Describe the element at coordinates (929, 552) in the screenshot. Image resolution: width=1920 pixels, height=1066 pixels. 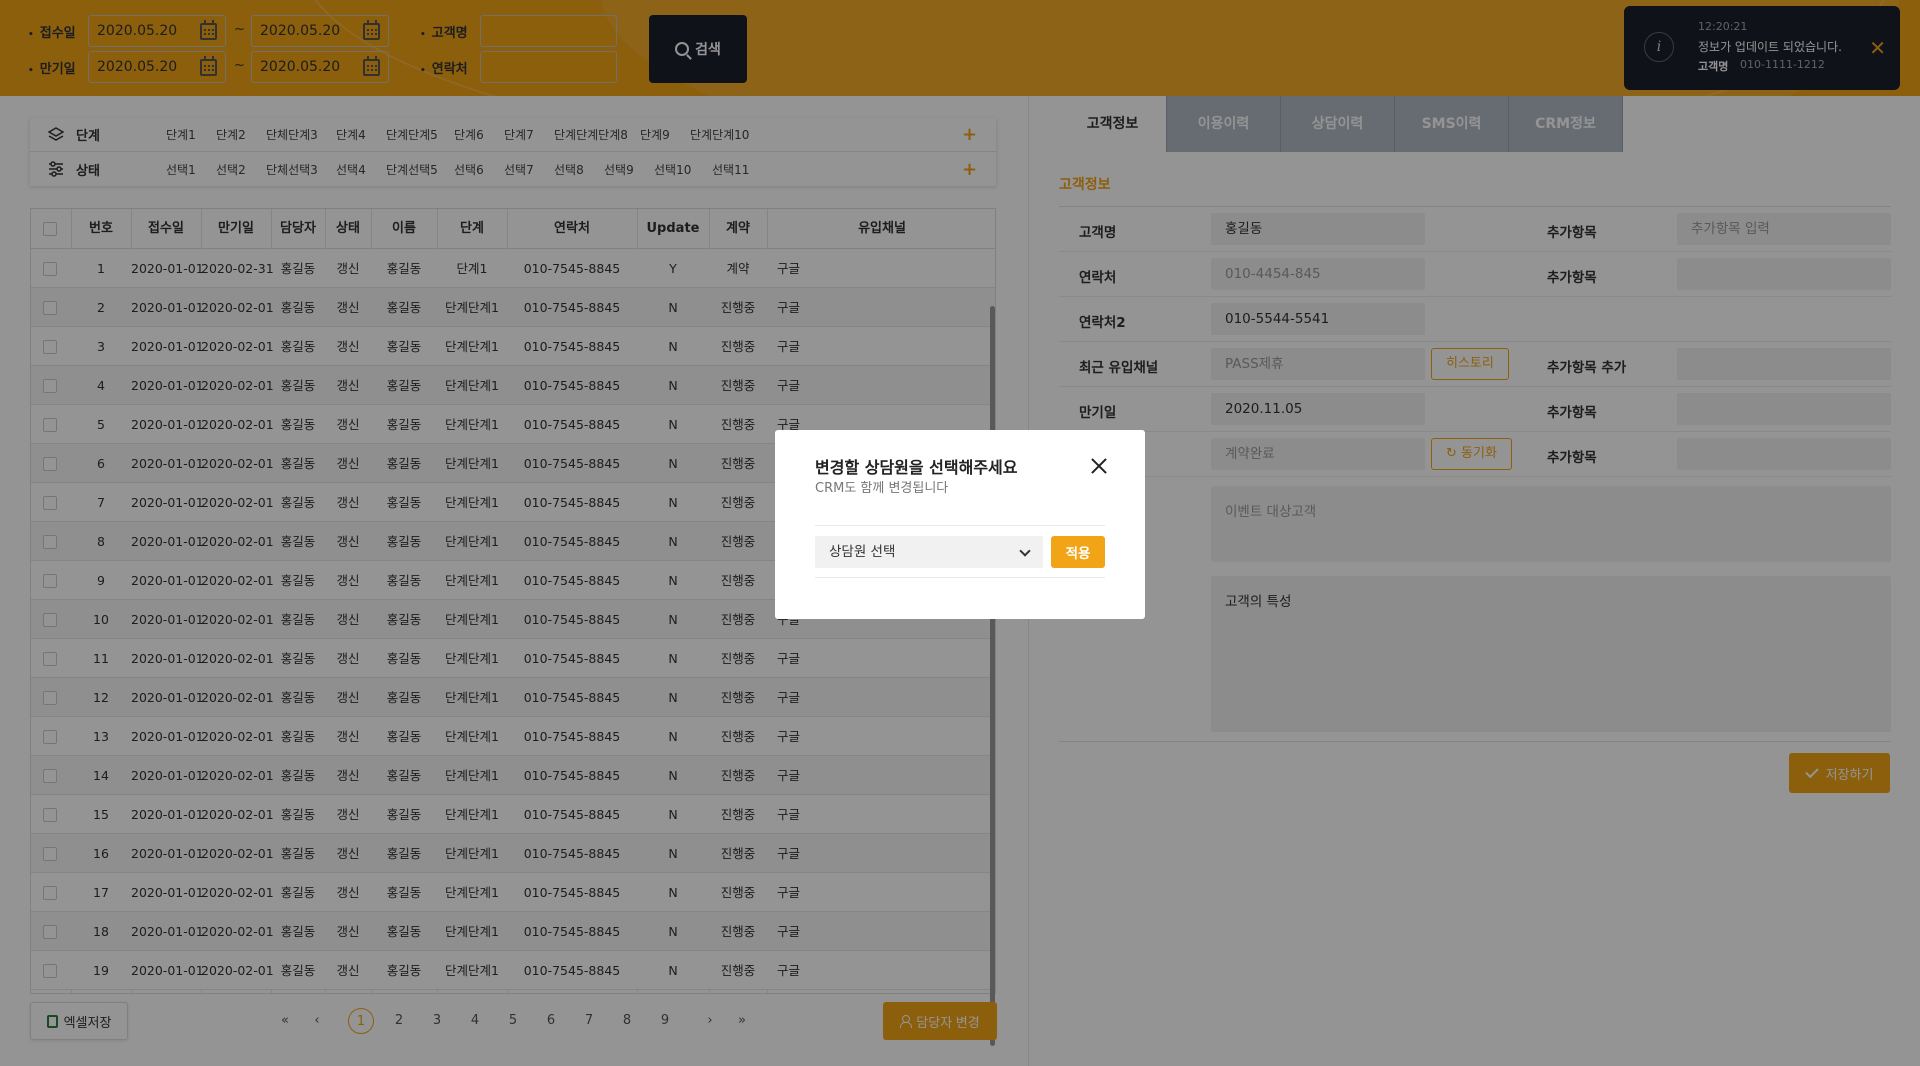
I see `consultant-select: 상담원 선택` at that location.